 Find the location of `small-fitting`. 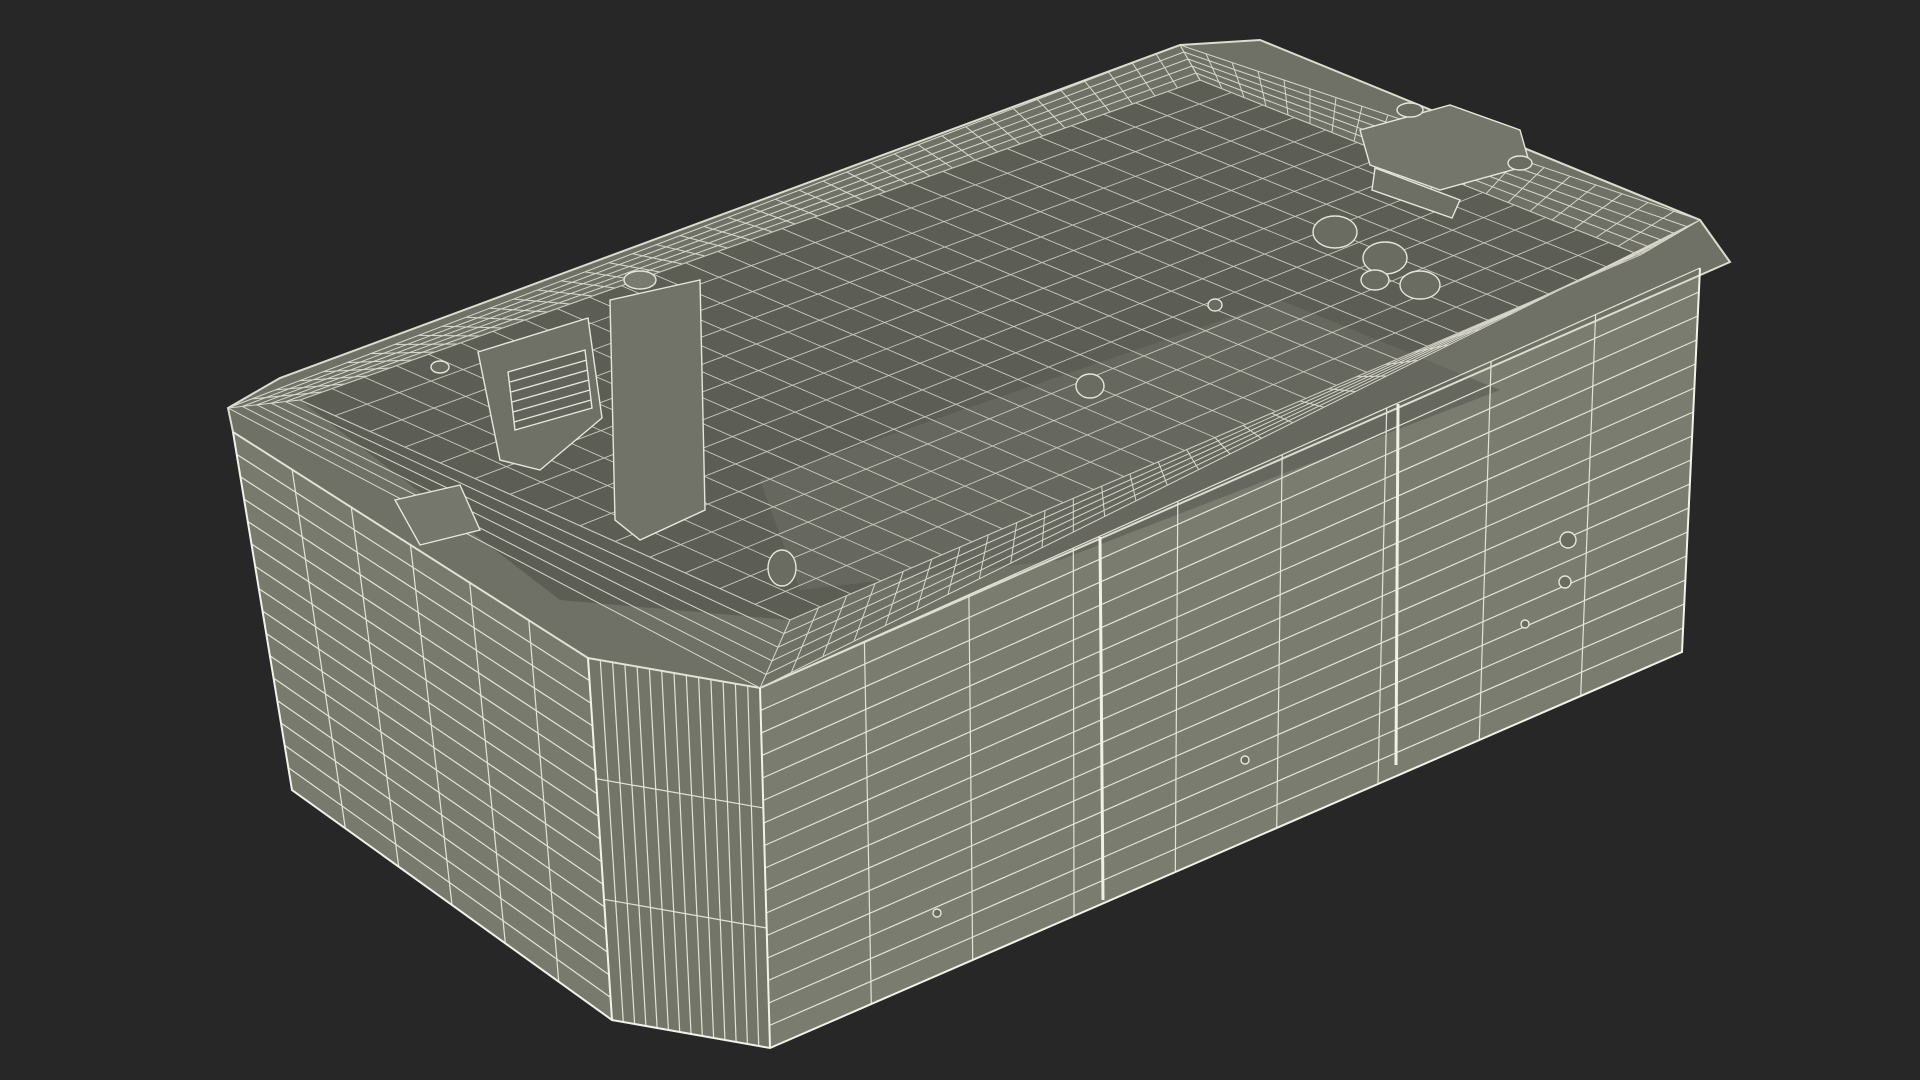

small-fitting is located at coordinates (440, 367).